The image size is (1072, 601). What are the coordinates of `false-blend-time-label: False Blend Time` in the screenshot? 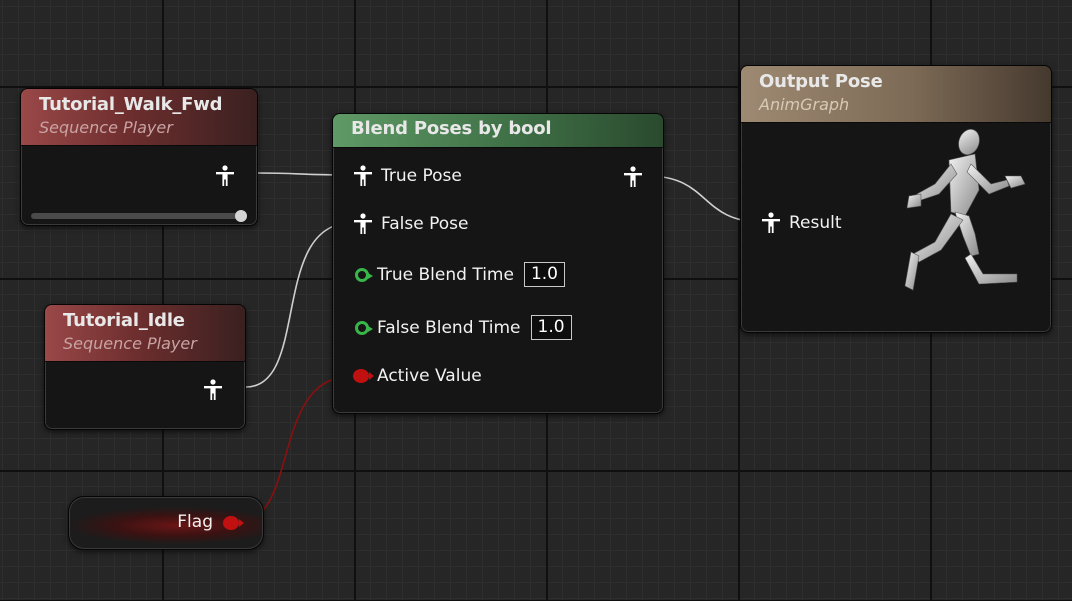 It's located at (449, 327).